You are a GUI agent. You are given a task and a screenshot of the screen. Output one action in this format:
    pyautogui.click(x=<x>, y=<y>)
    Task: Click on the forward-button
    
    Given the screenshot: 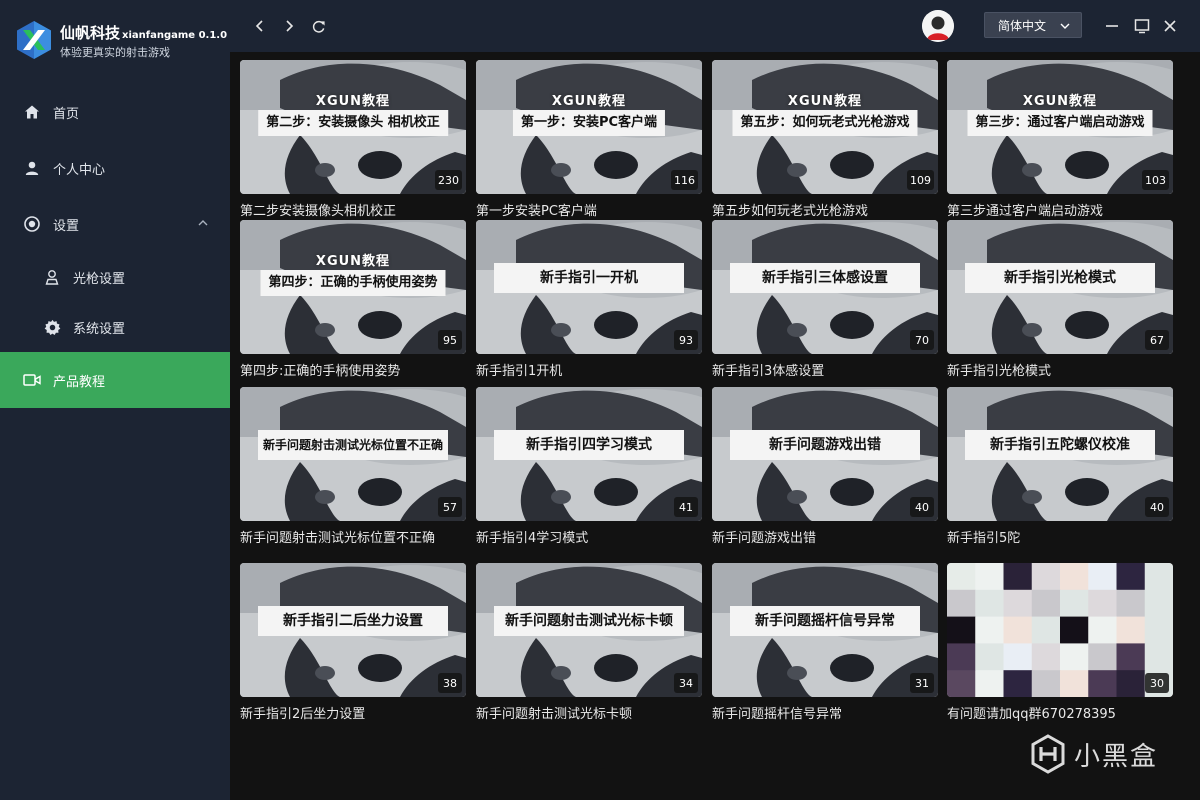 What is the action you would take?
    pyautogui.click(x=289, y=26)
    